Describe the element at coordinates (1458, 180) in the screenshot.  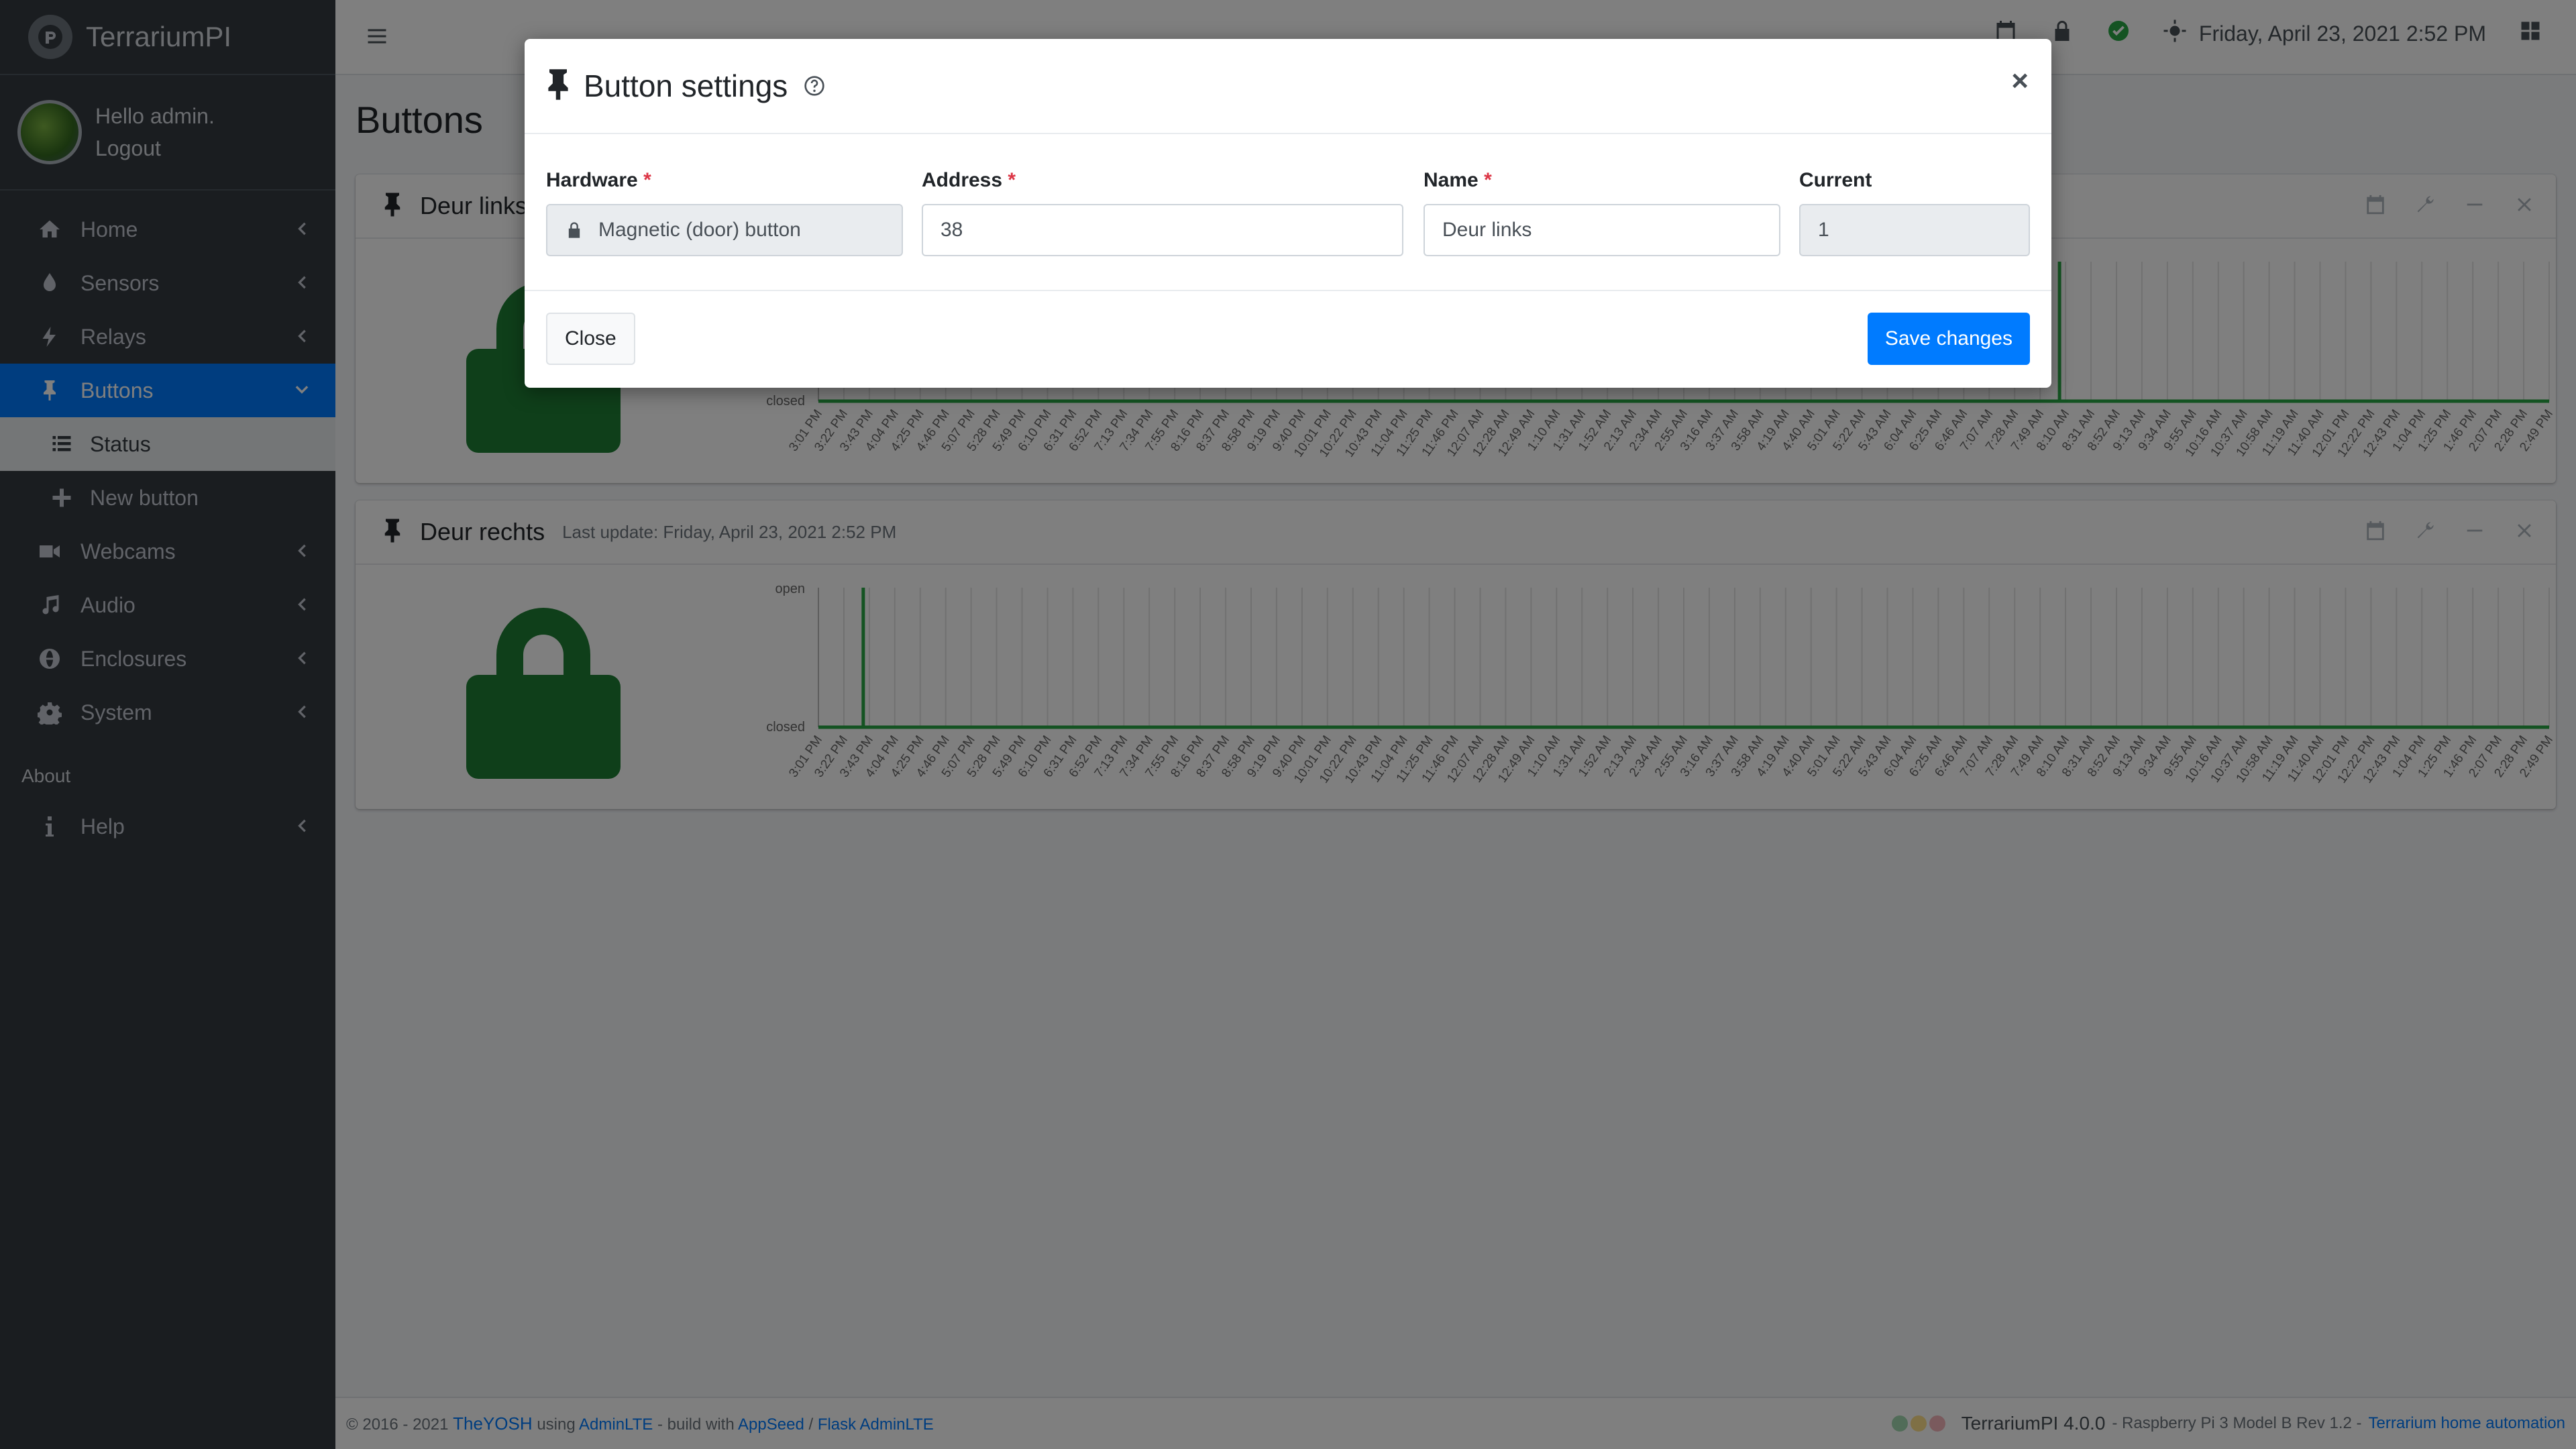
I see `name-label: Name *` at that location.